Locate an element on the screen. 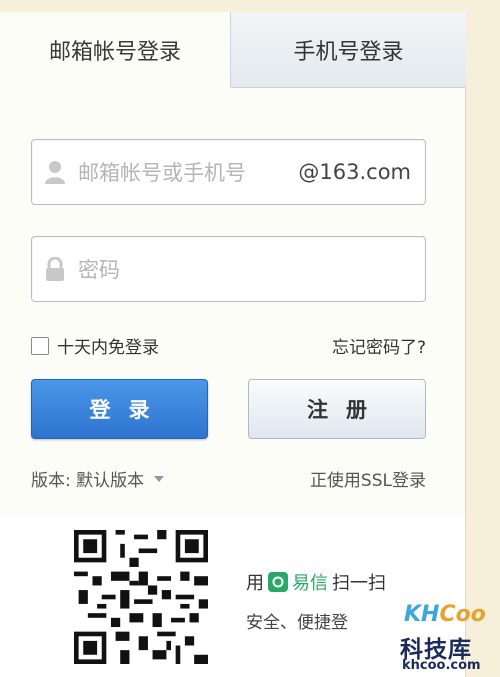 This screenshot has width=500, height=677. ssl-link: 正使用SSL登录 is located at coordinates (368, 478).